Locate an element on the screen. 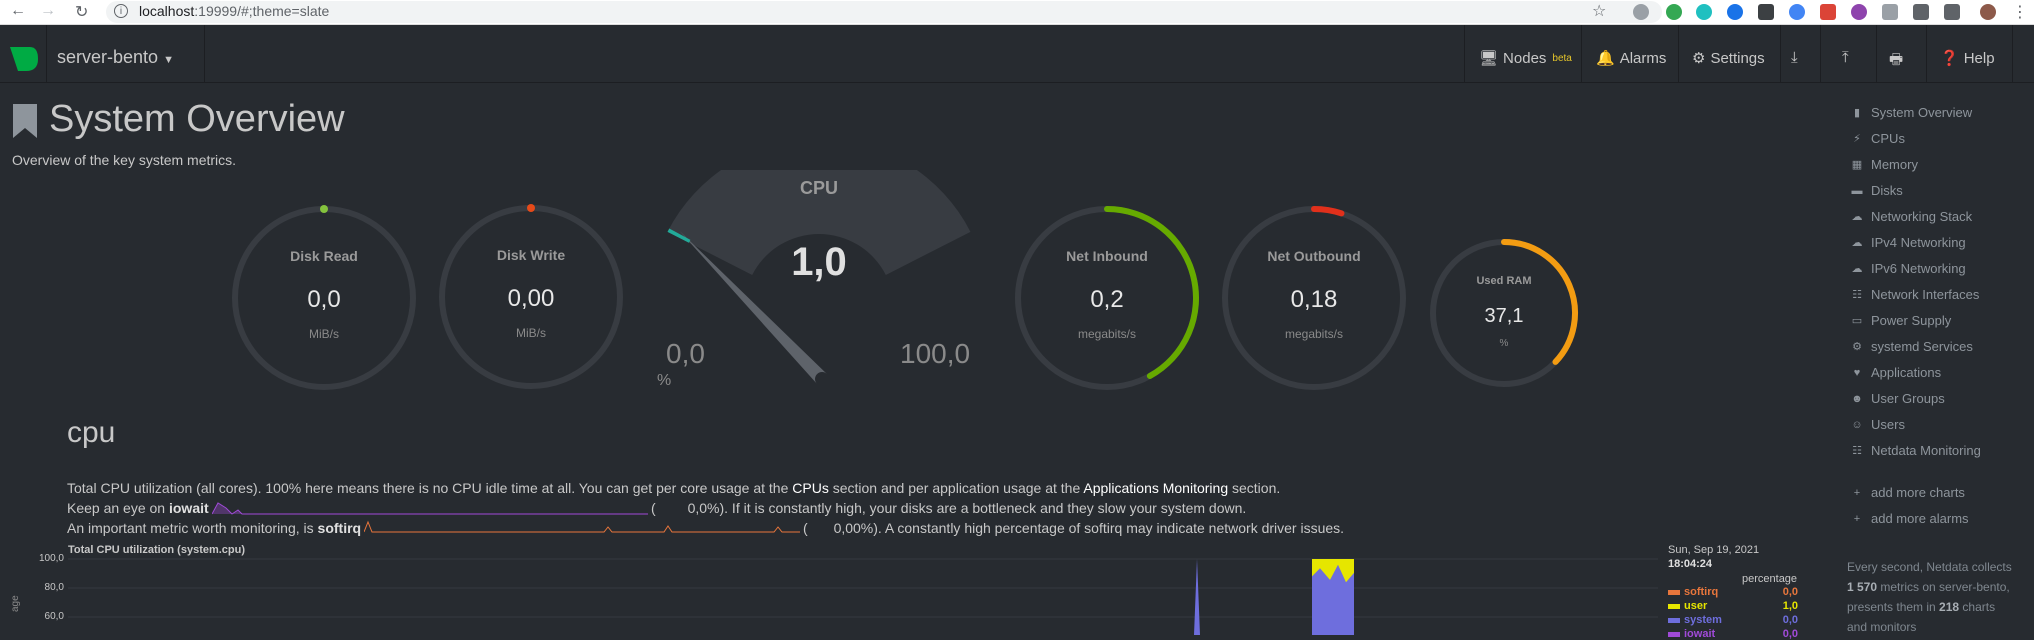 Image resolution: width=2034 pixels, height=640 pixels. print-button: 🖶 is located at coordinates (1896, 61).